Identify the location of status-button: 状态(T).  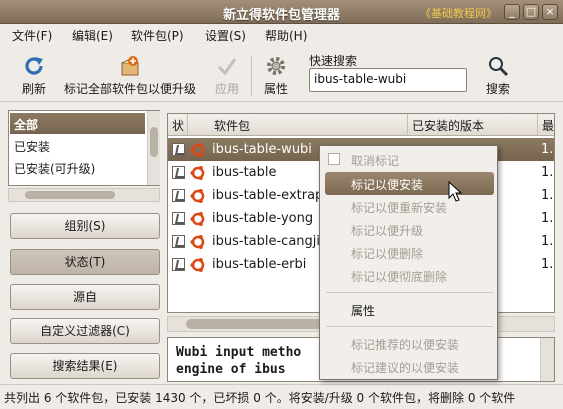
(85, 262).